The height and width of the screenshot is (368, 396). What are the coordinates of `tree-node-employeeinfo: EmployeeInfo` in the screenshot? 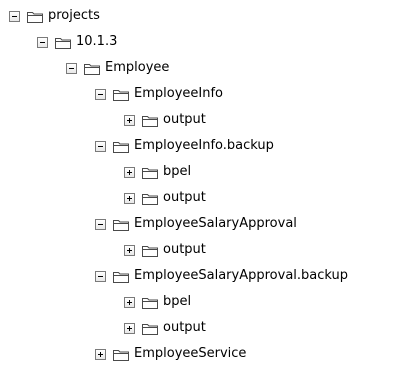 It's located at (159, 94).